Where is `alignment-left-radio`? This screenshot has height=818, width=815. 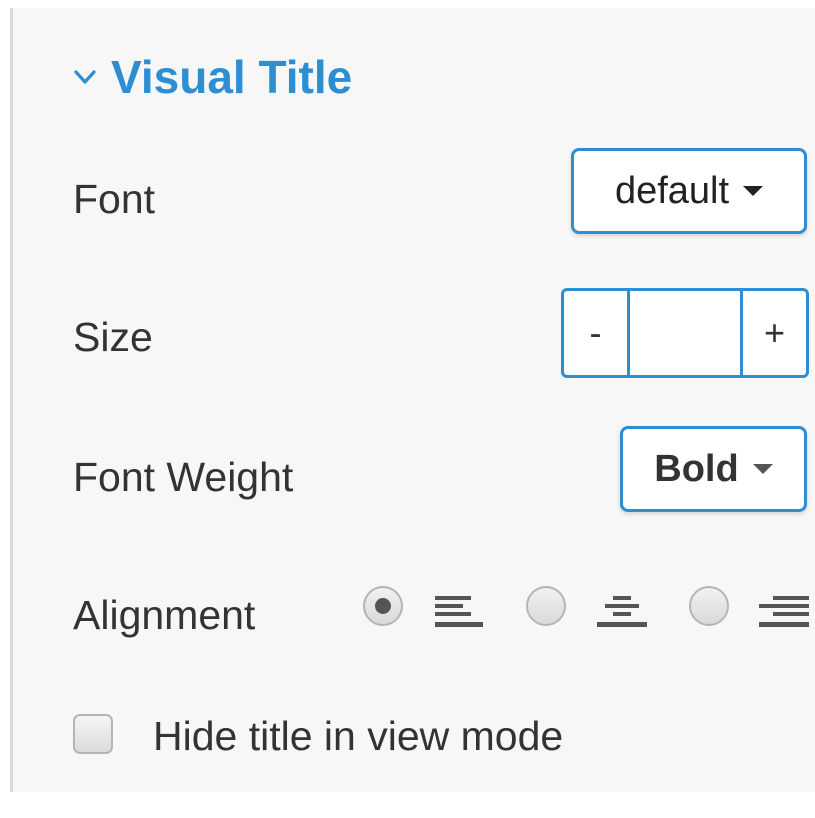
alignment-left-radio is located at coordinates (383, 606).